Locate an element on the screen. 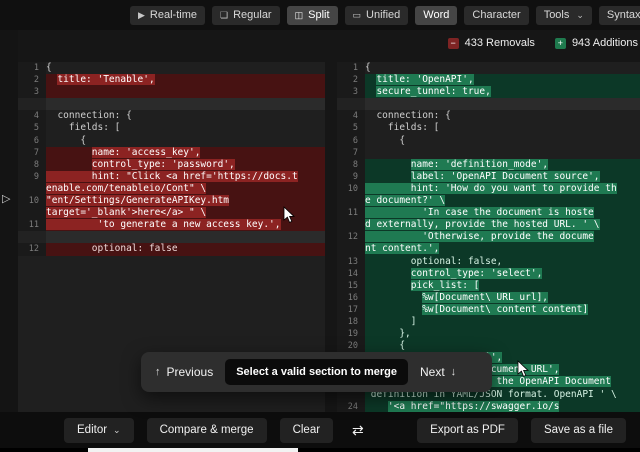 The image size is (640, 452). previous-label: Previous is located at coordinates (190, 372).